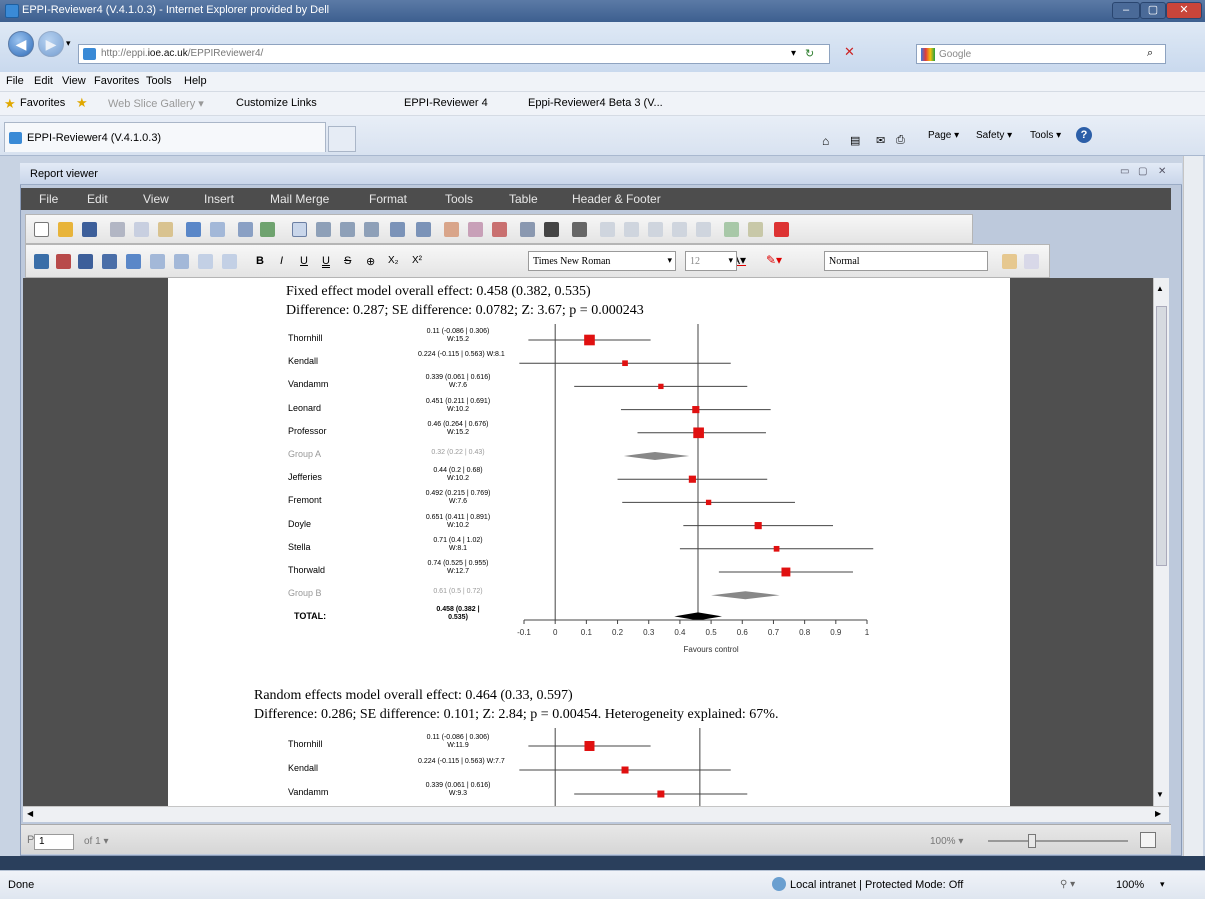  Describe the element at coordinates (42, 103) in the screenshot. I see `favorites-button: Favorites` at that location.